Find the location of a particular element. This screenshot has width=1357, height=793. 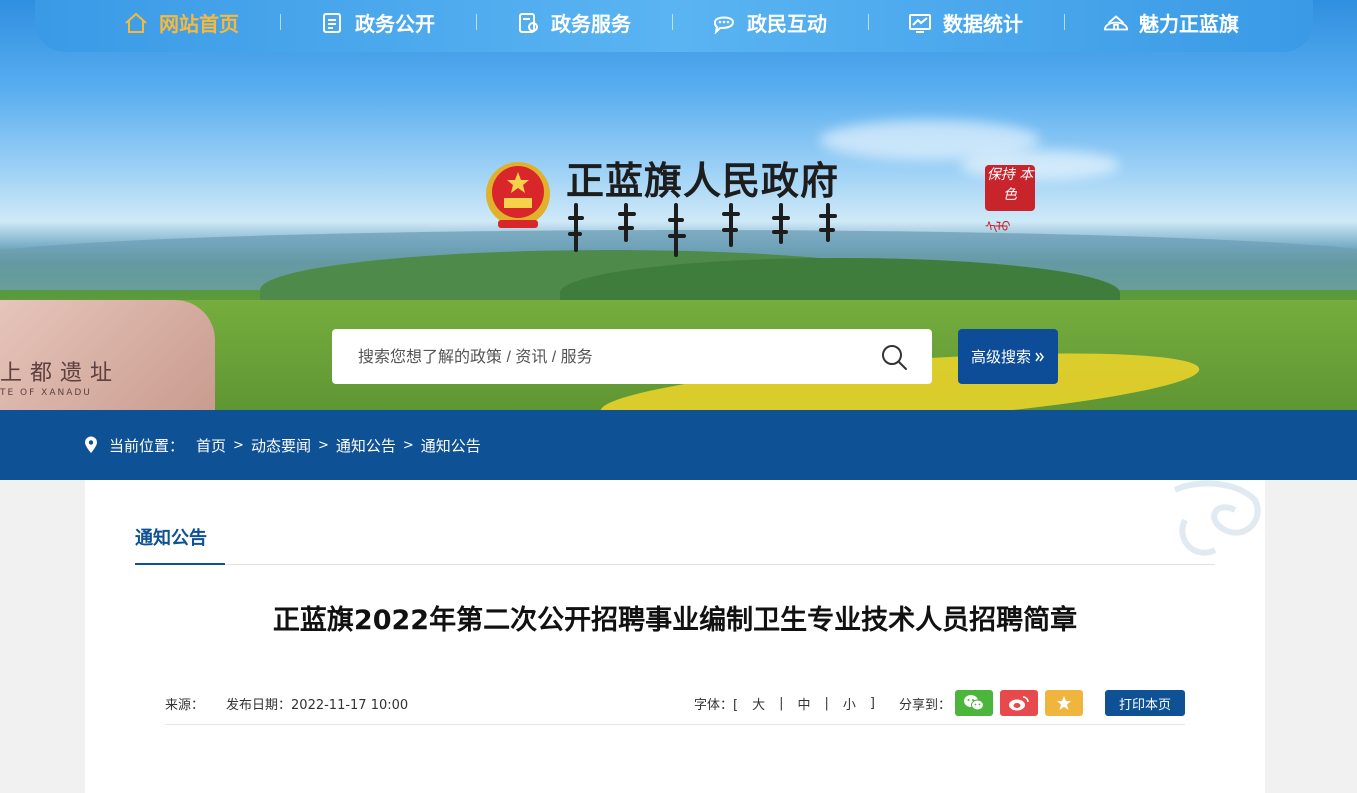

yurt-icon is located at coordinates (1116, 23).